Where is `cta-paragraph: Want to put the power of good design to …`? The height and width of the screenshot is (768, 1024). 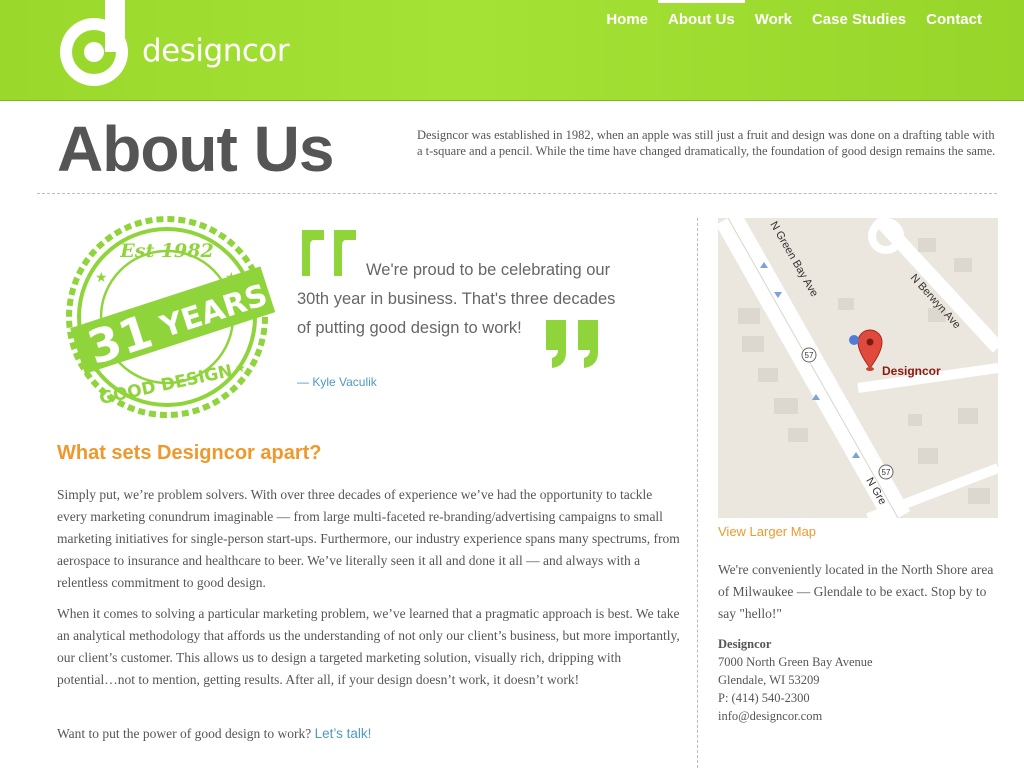 cta-paragraph: Want to put the power of good design to … is located at coordinates (369, 734).